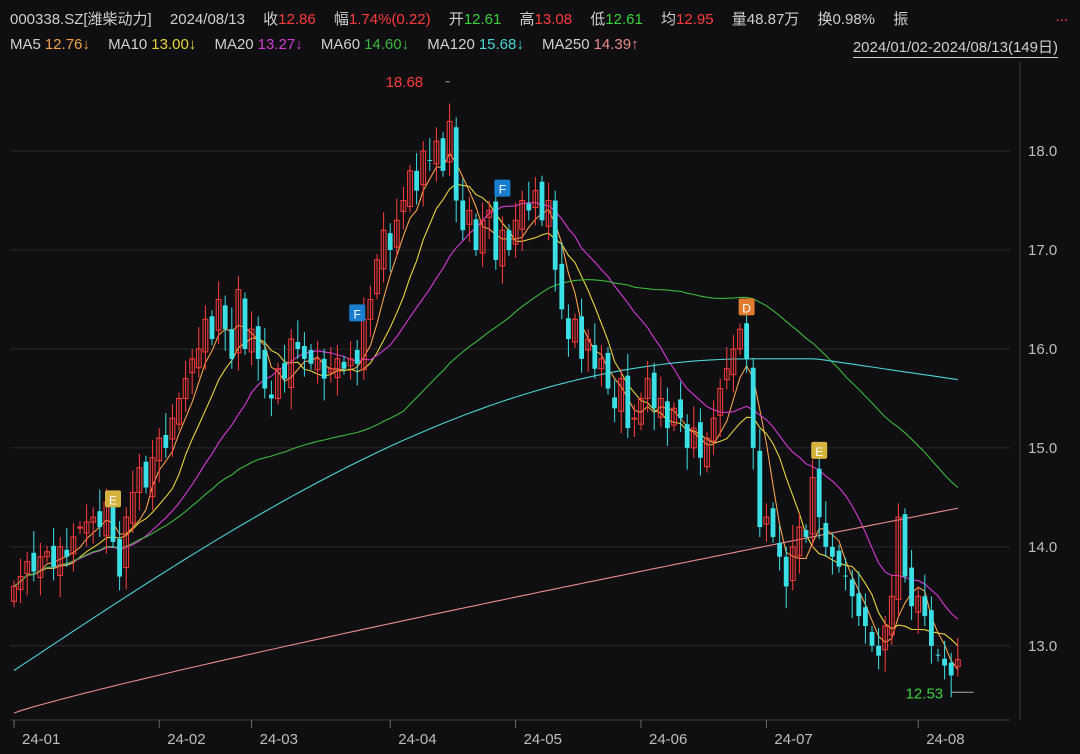  Describe the element at coordinates (668, 739) in the screenshot. I see `x-tick-label: 24-06` at that location.